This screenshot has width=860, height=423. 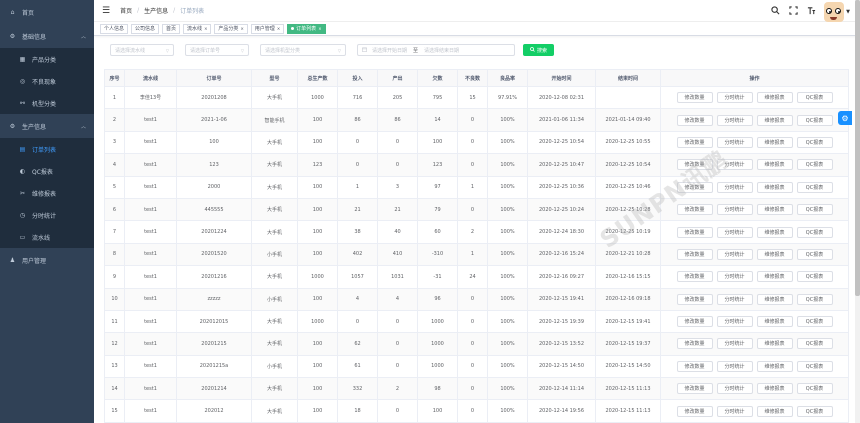 I want to click on tag-item: 流水线 ×, so click(x=197, y=28).